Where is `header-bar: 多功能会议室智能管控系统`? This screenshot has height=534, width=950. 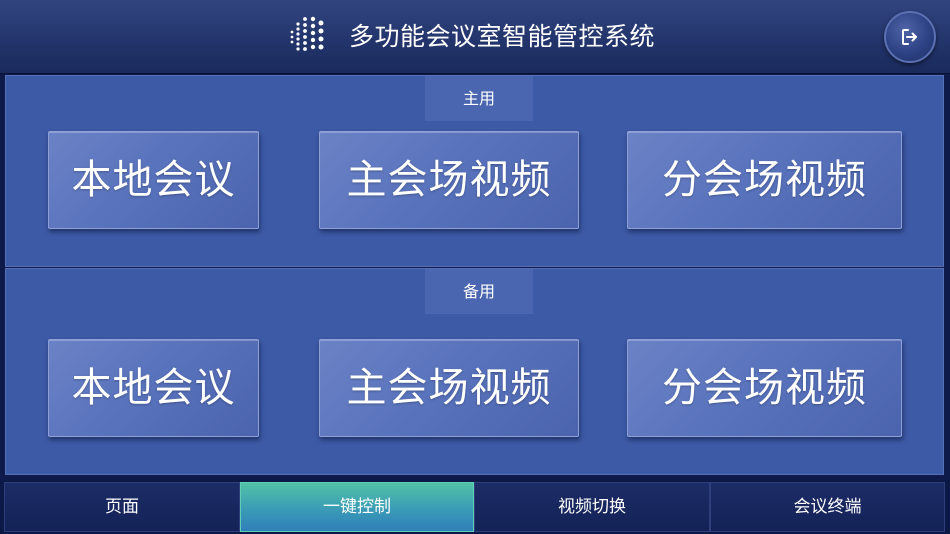
header-bar: 多功能会议室智能管控系统 is located at coordinates (475, 37).